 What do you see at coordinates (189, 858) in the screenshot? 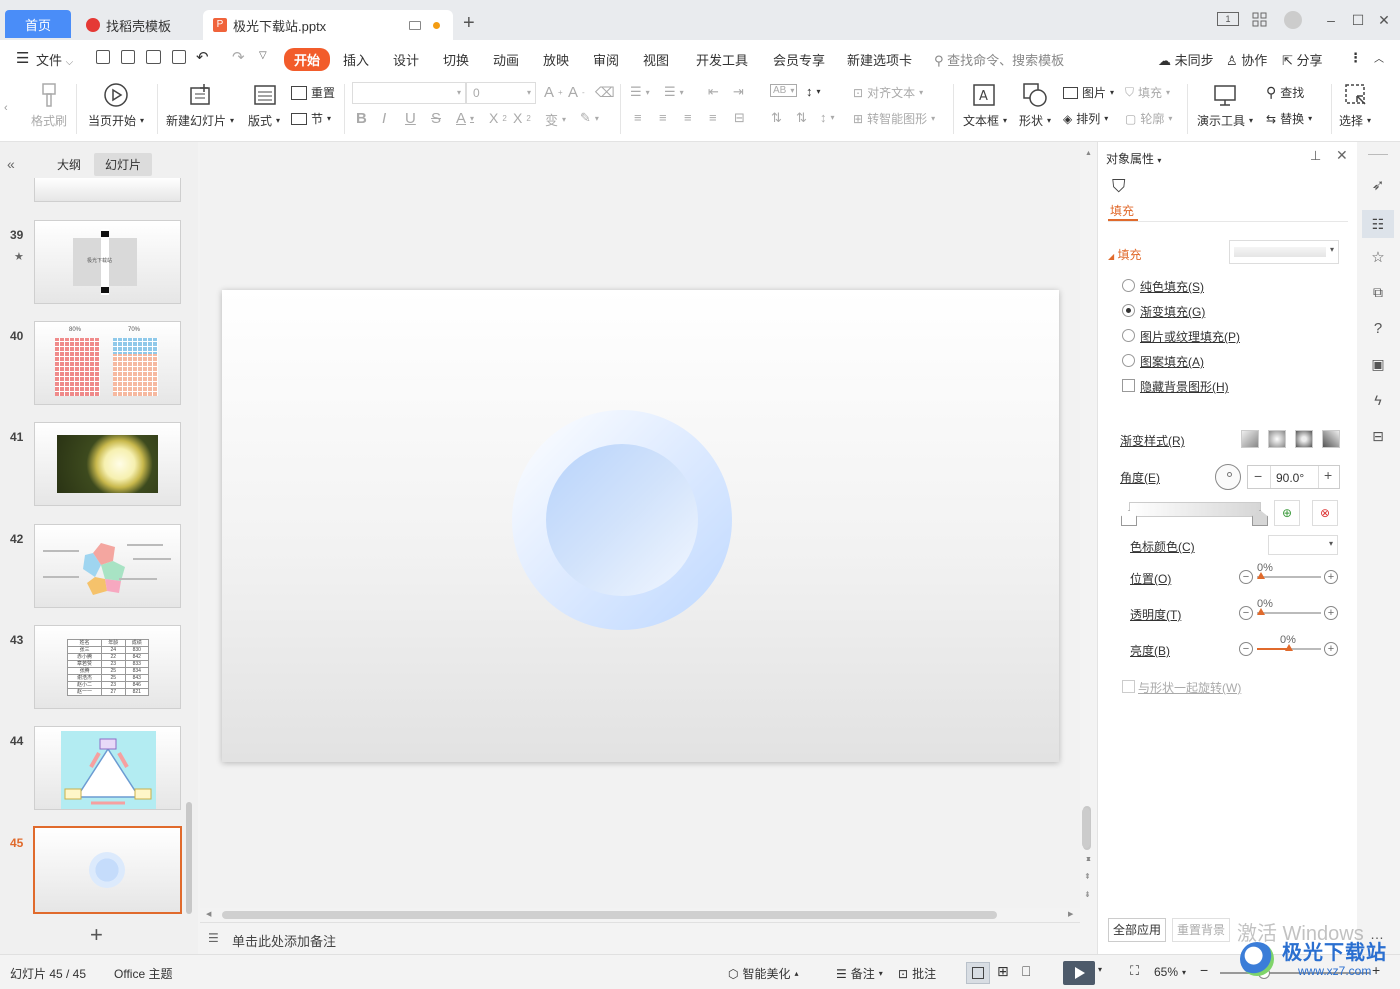
I see `panel-scrollbar` at bounding box center [189, 858].